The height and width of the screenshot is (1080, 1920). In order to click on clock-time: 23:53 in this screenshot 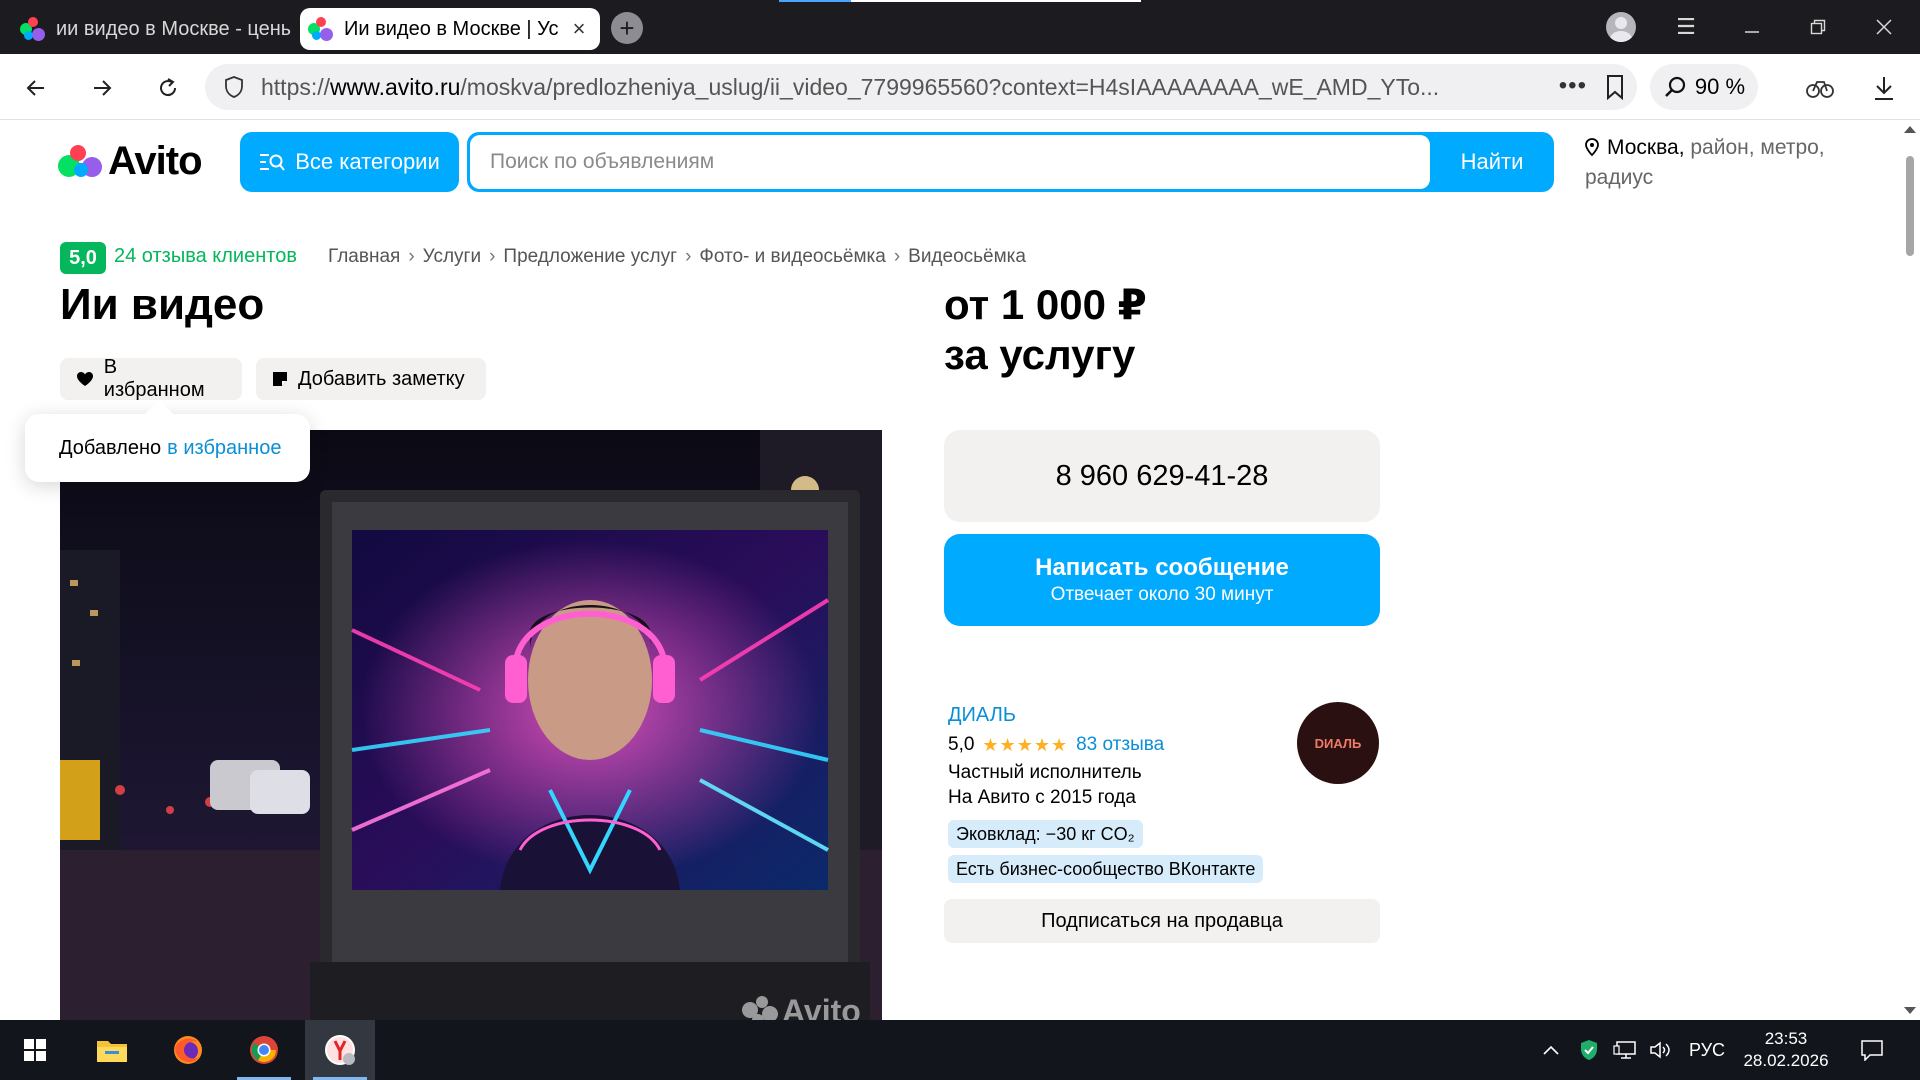, I will do `click(1786, 1038)`.